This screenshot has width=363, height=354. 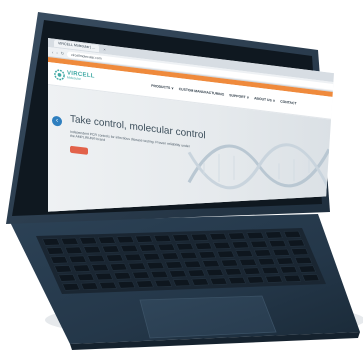 What do you see at coordinates (264, 99) in the screenshot?
I see `menu-item-about-us: ABOUT US ∨` at bounding box center [264, 99].